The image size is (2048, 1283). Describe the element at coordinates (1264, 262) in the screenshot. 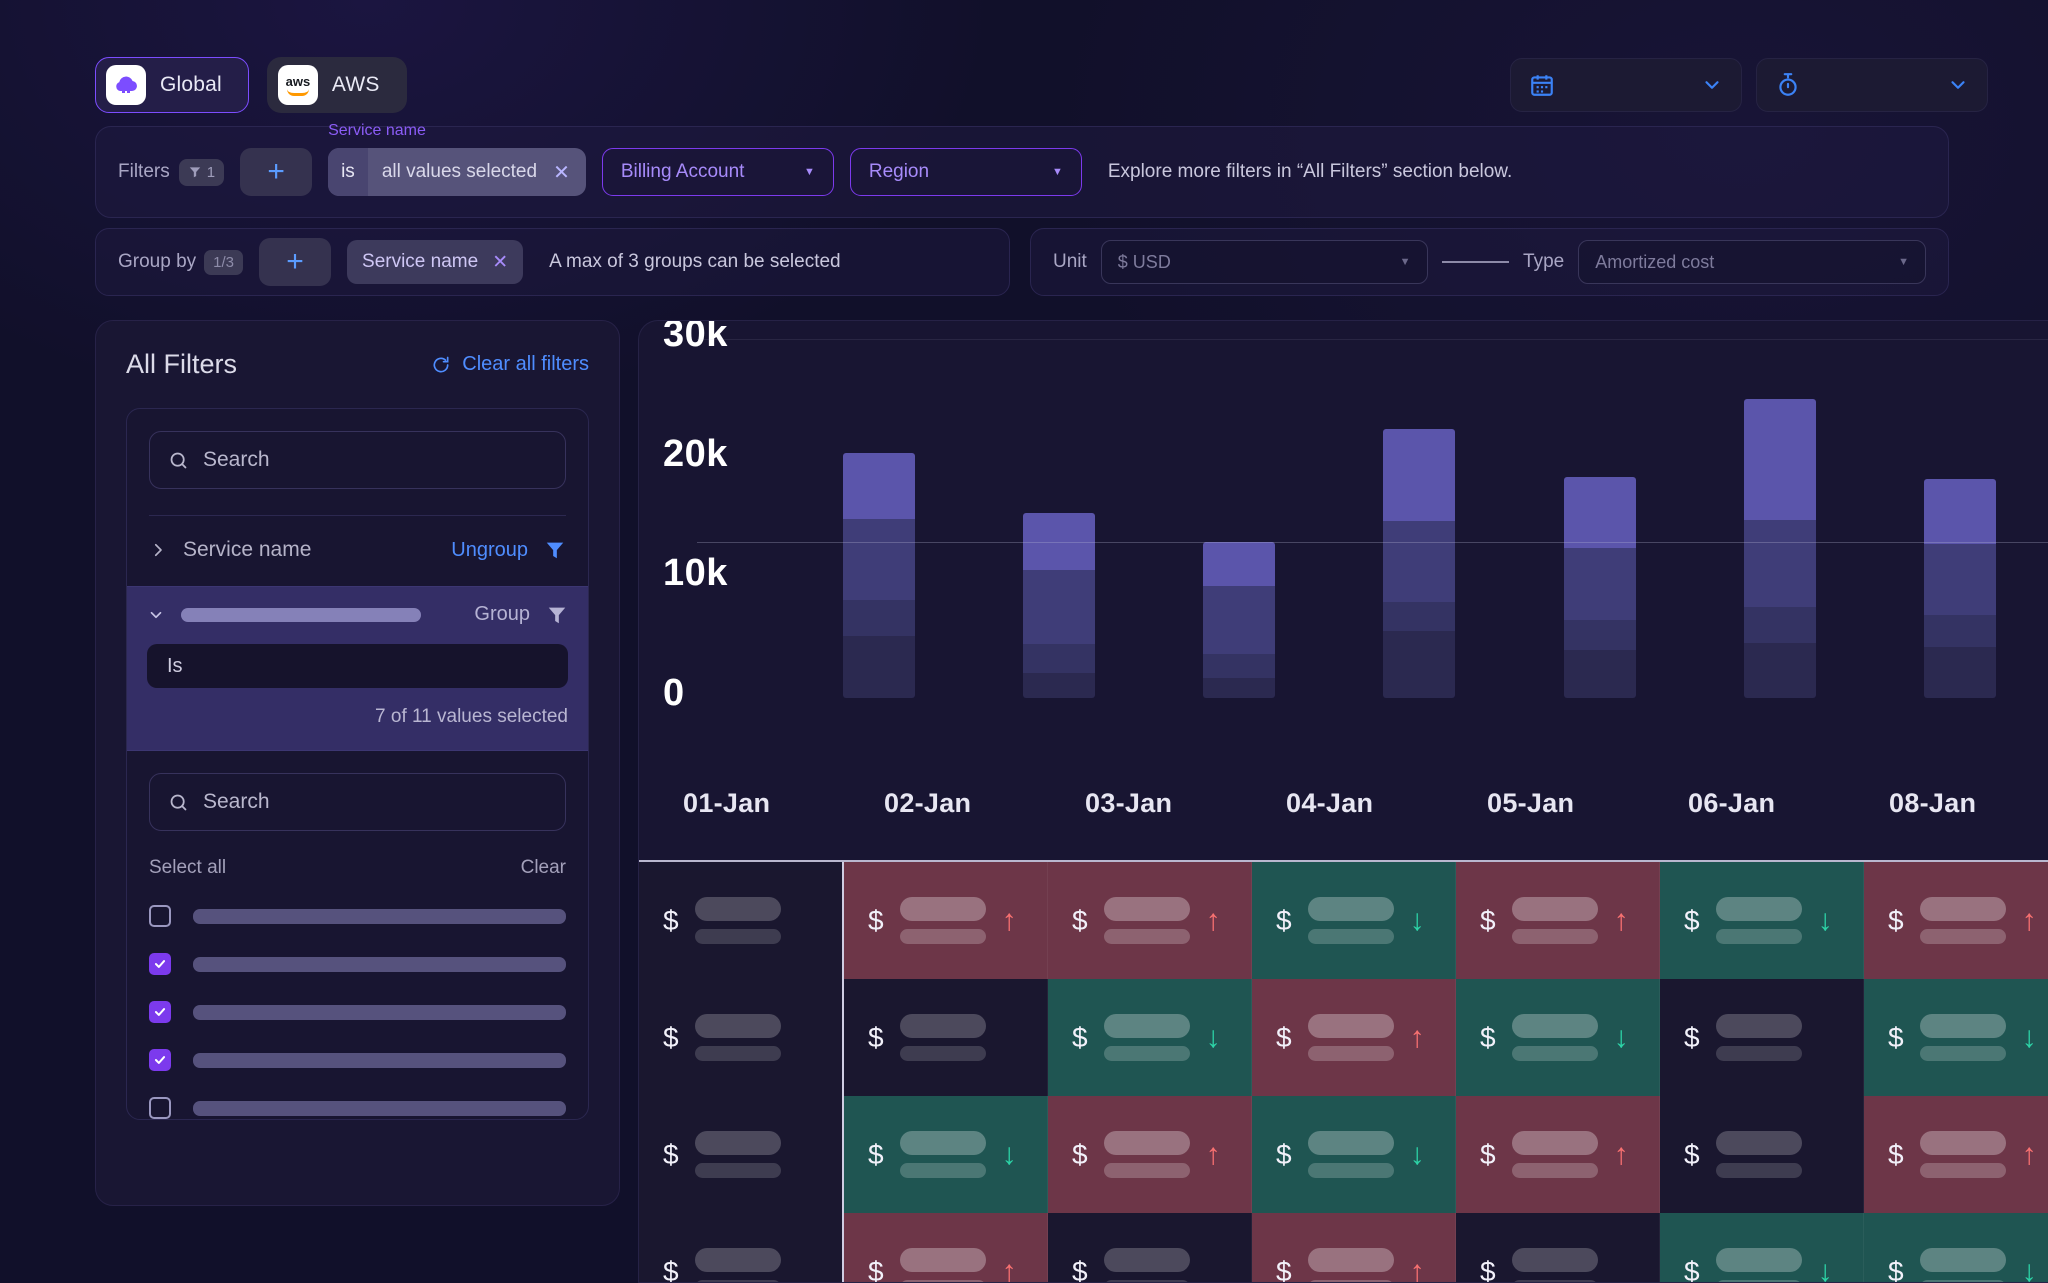

I see `unit-select: $ USD ▼` at that location.